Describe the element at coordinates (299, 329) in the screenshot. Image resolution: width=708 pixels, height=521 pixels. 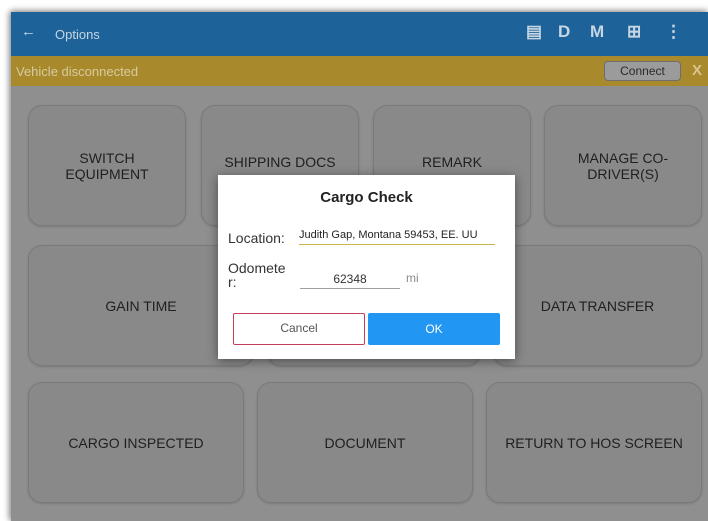
I see `cancel-button: Cancel` at that location.